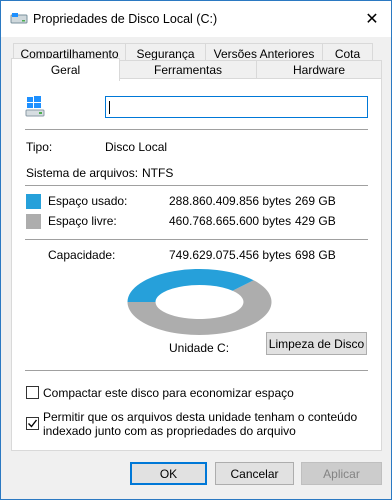  Describe the element at coordinates (32, 392) in the screenshot. I see `compress-checkbox` at that location.